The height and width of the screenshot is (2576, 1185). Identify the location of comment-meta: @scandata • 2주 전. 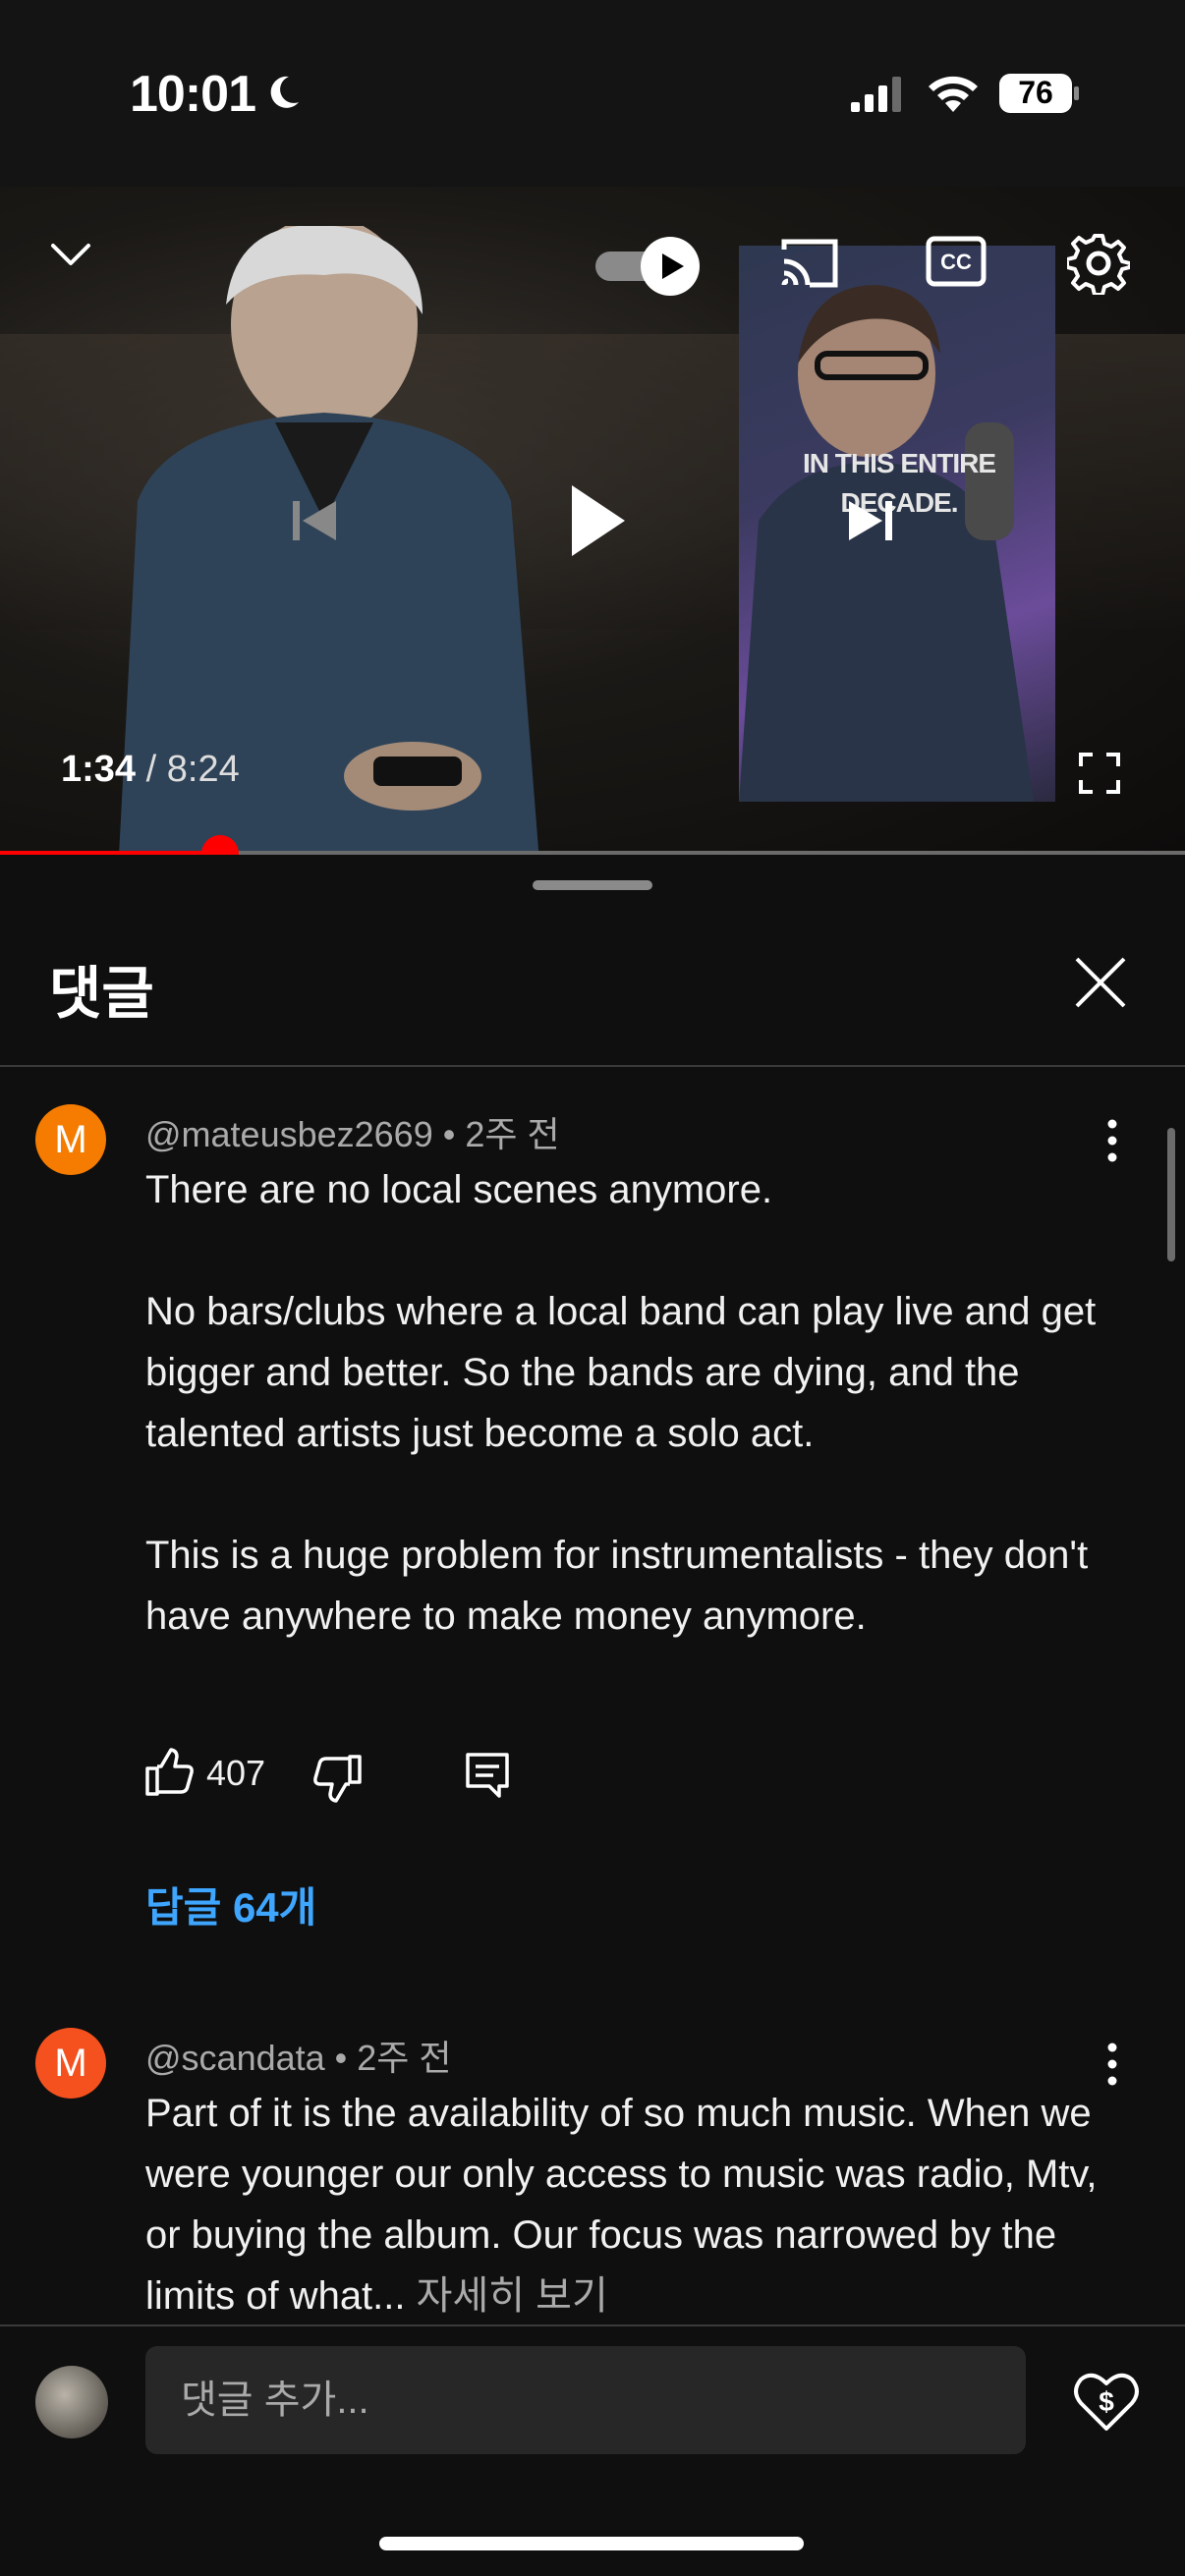
(298, 2058).